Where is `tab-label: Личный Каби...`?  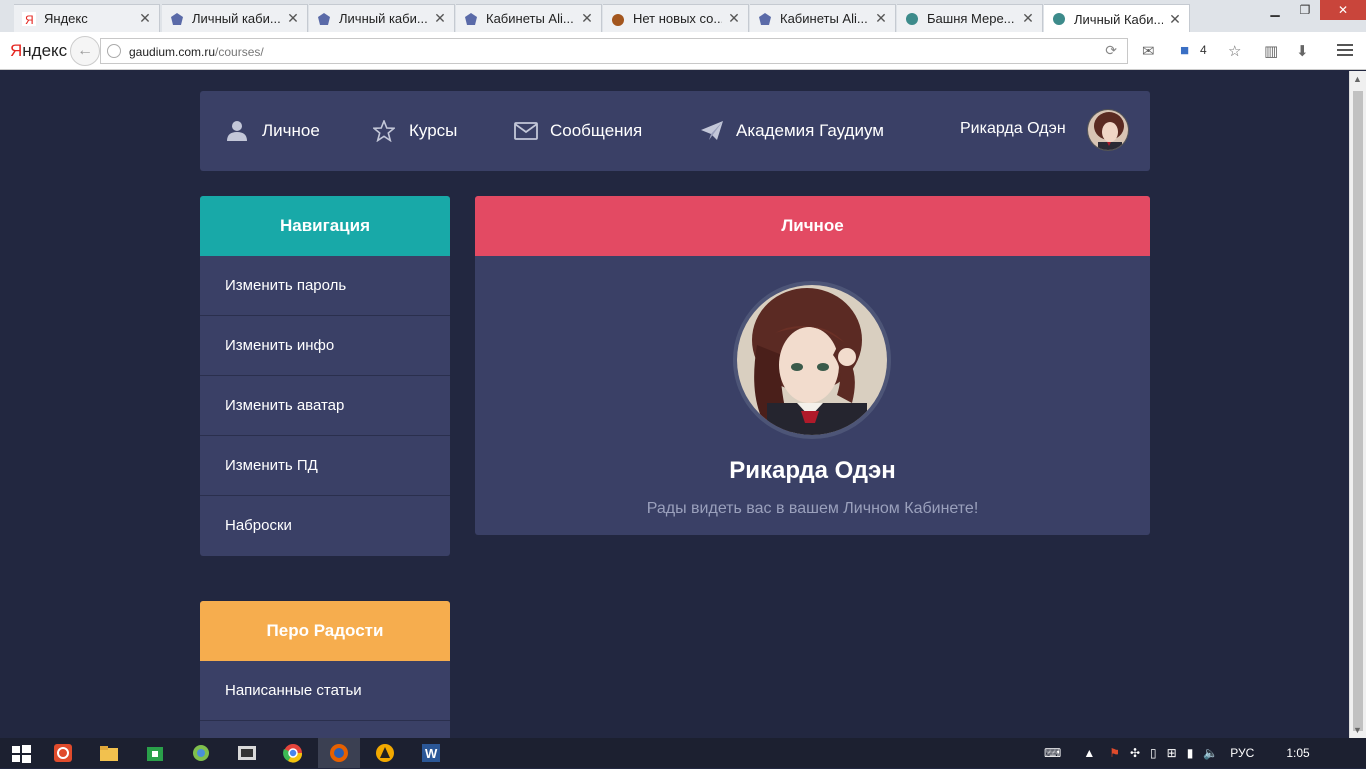
tab-label: Личный Каби... is located at coordinates (1118, 19).